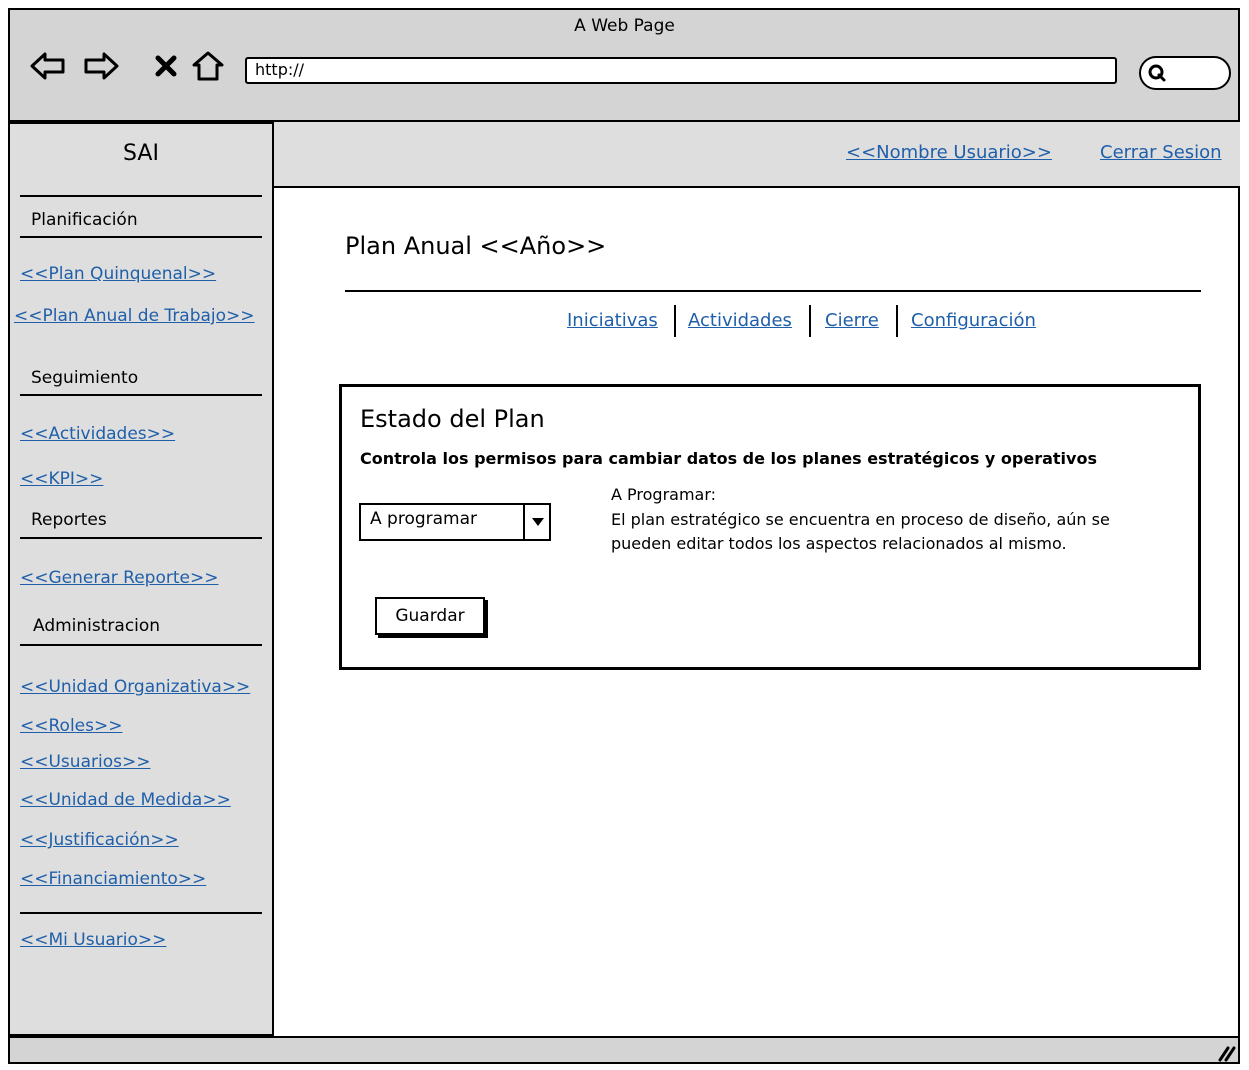 This screenshot has width=1249, height=1070. I want to click on back-icon, so click(48, 66).